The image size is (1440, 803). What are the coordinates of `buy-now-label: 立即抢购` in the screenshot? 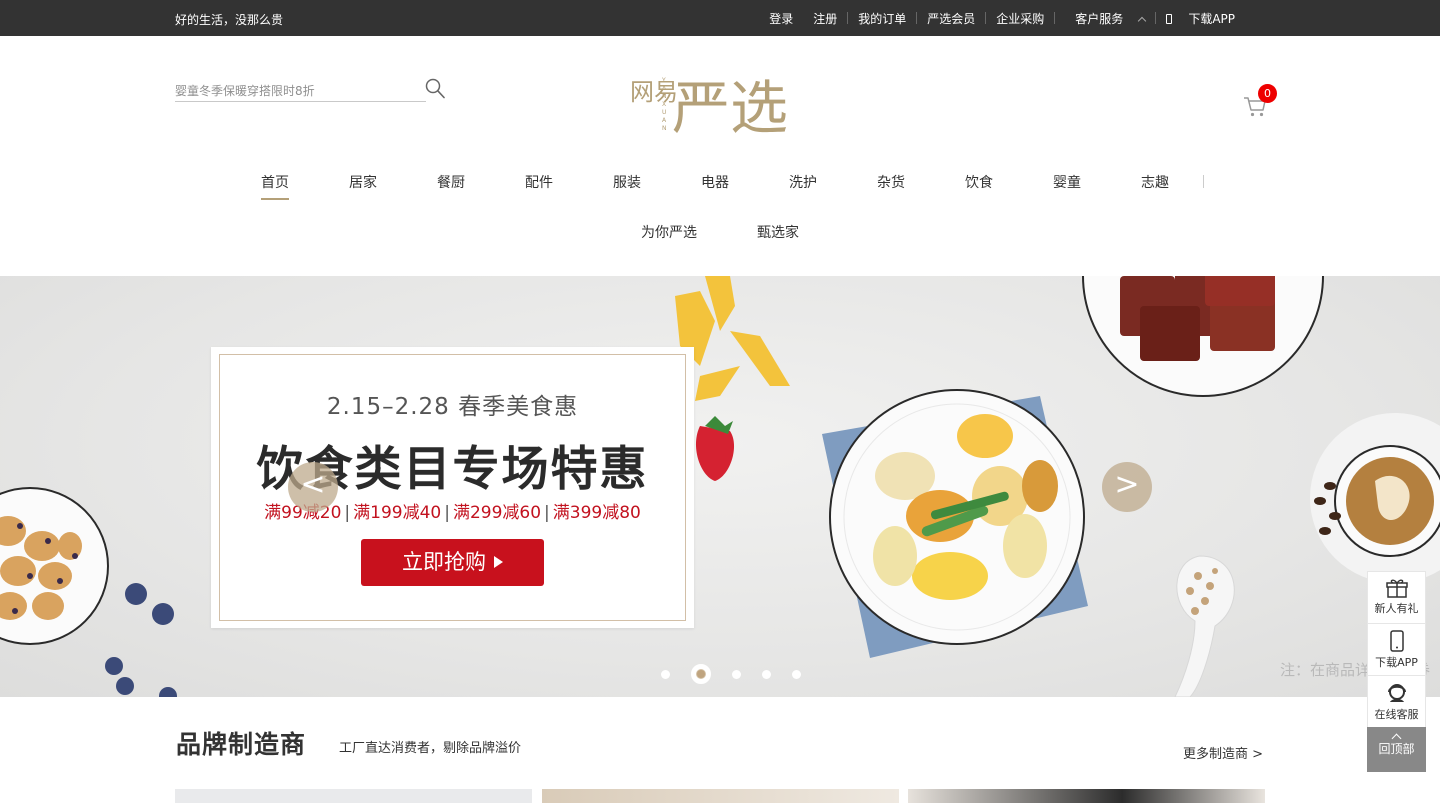 It's located at (444, 562).